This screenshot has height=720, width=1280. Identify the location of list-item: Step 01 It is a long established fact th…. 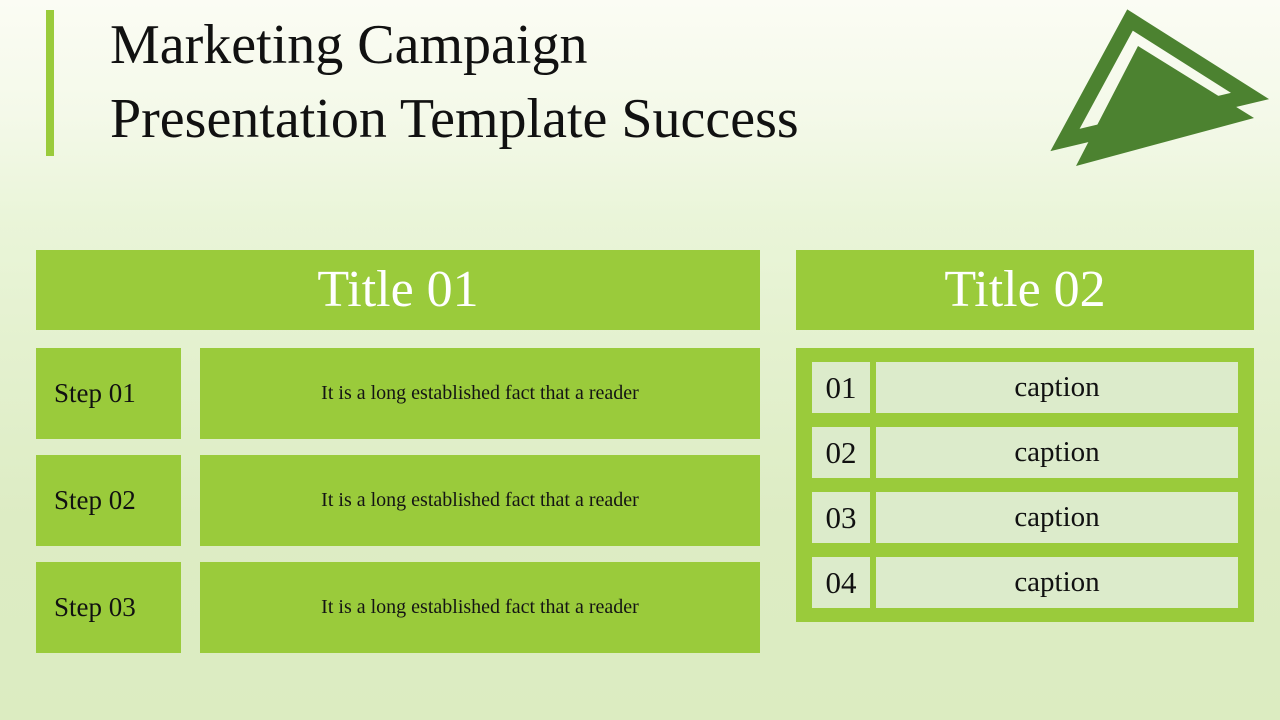
(398, 393).